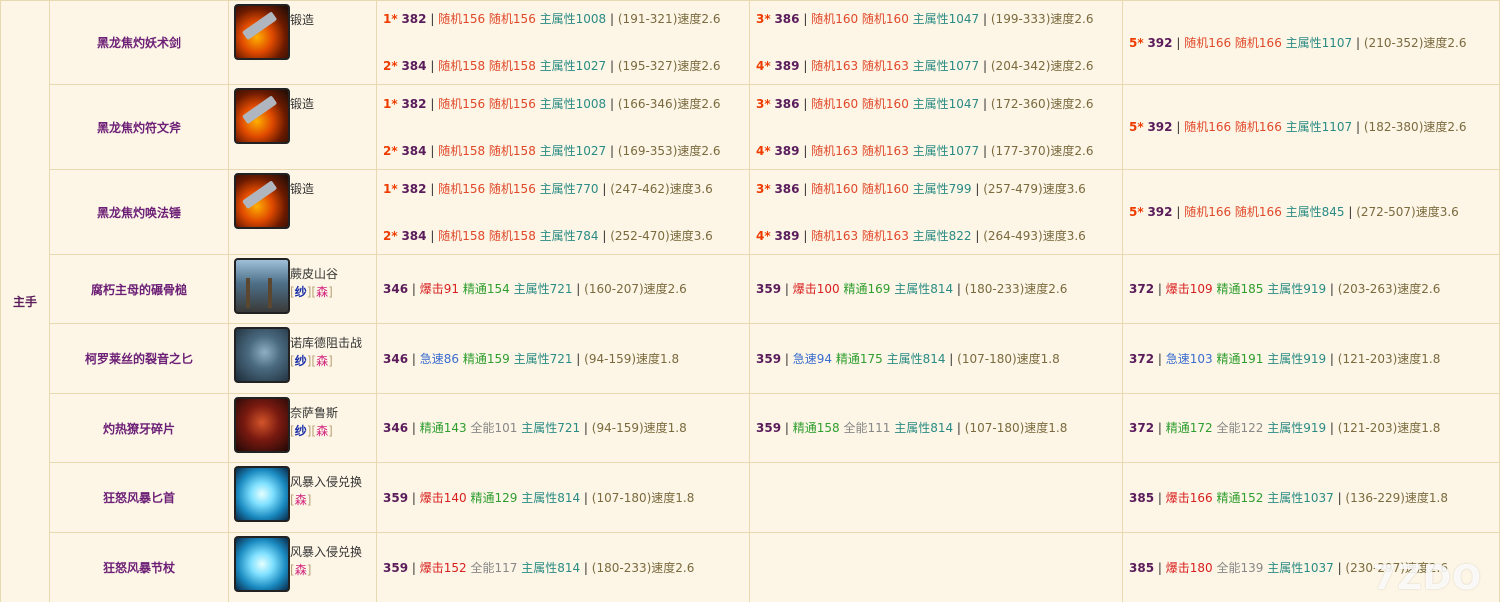  I want to click on item-name: 黑龙焦灼符文斧, so click(139, 127).